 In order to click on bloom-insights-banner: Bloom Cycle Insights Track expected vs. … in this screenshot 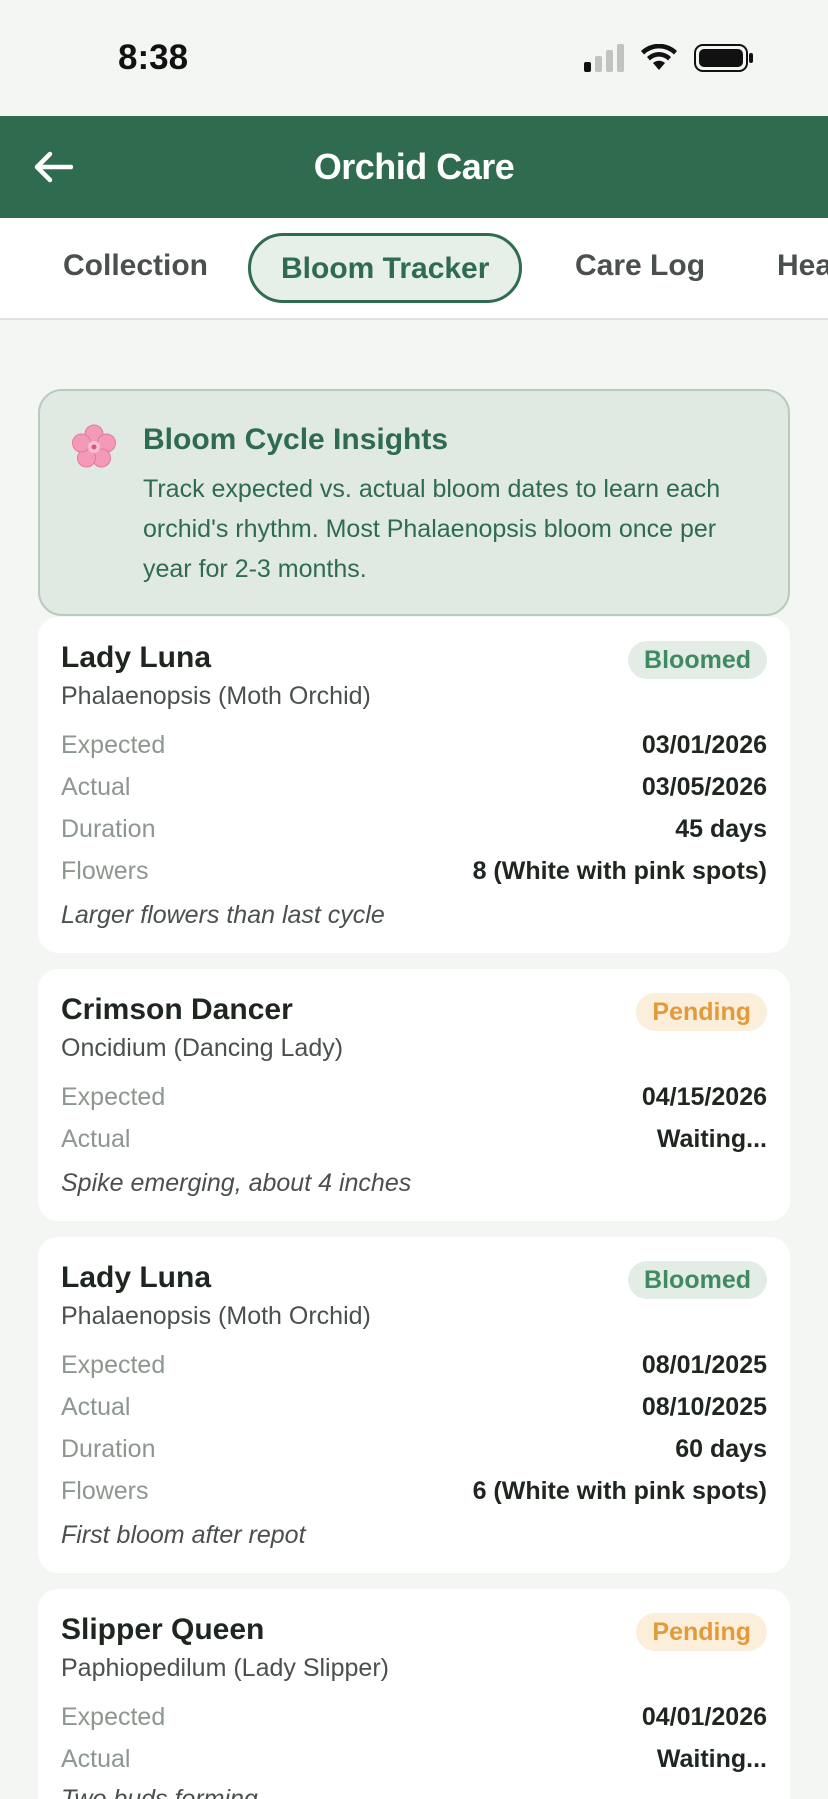, I will do `click(414, 502)`.